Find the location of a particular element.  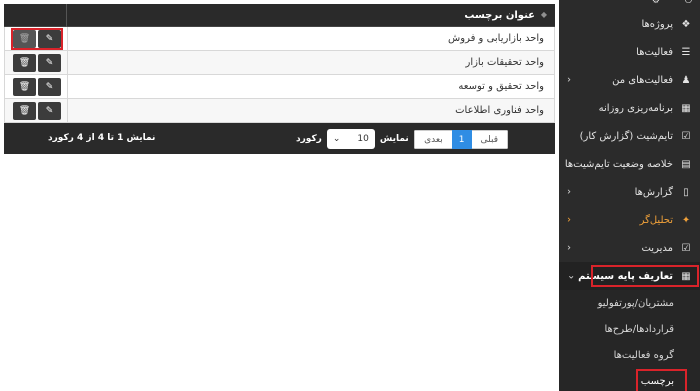

sidebar-item-label: تحلیل‌گر is located at coordinates (656, 220).